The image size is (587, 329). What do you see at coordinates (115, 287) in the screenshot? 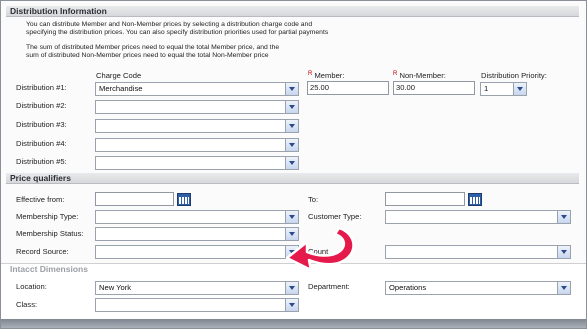
I see `location-value: New York` at bounding box center [115, 287].